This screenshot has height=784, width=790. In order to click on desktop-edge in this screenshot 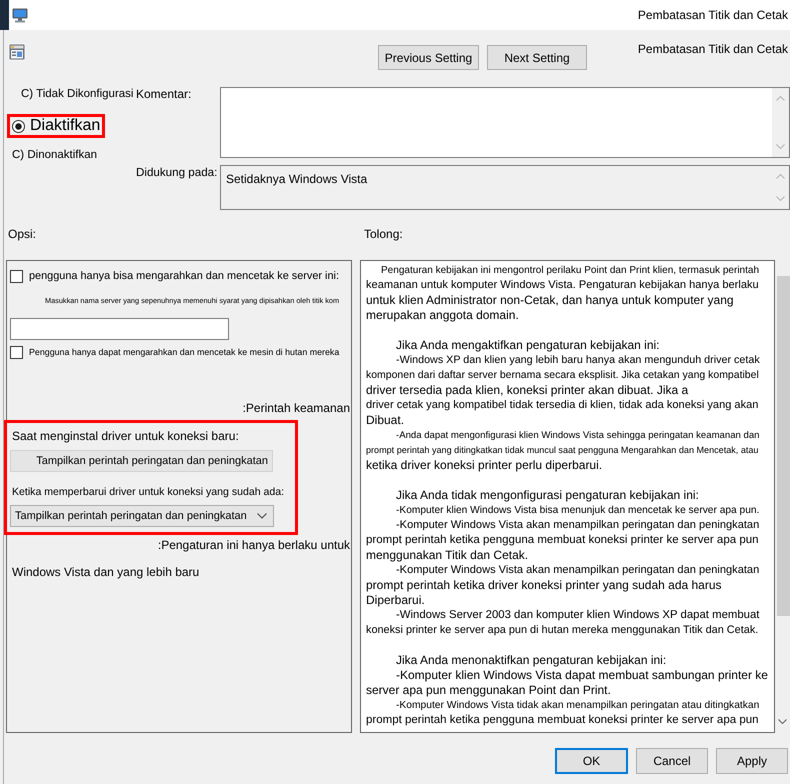, I will do `click(4, 15)`.